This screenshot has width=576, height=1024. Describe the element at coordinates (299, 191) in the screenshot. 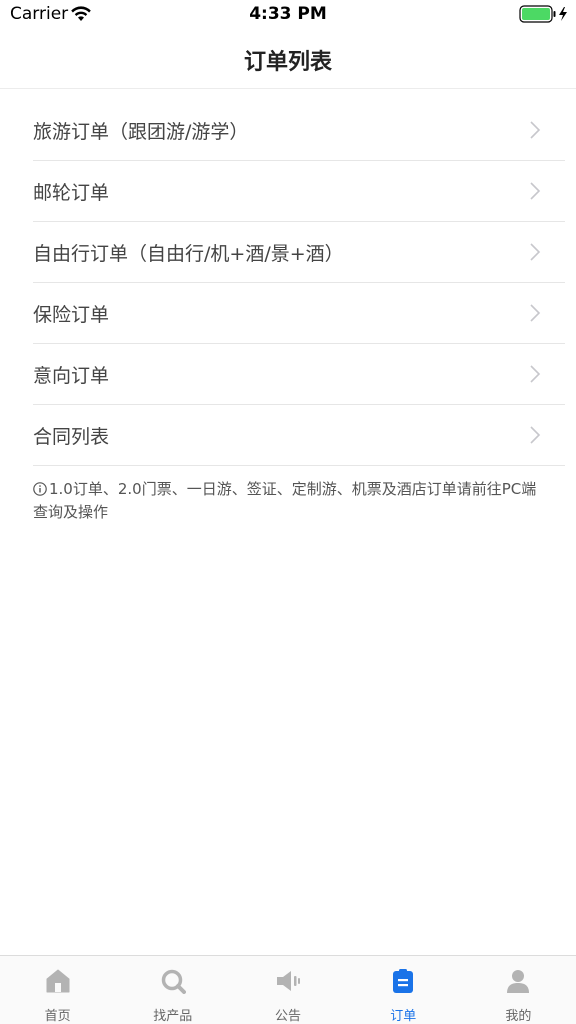

I see `list-item-cruise-orders: 邮轮订单` at that location.